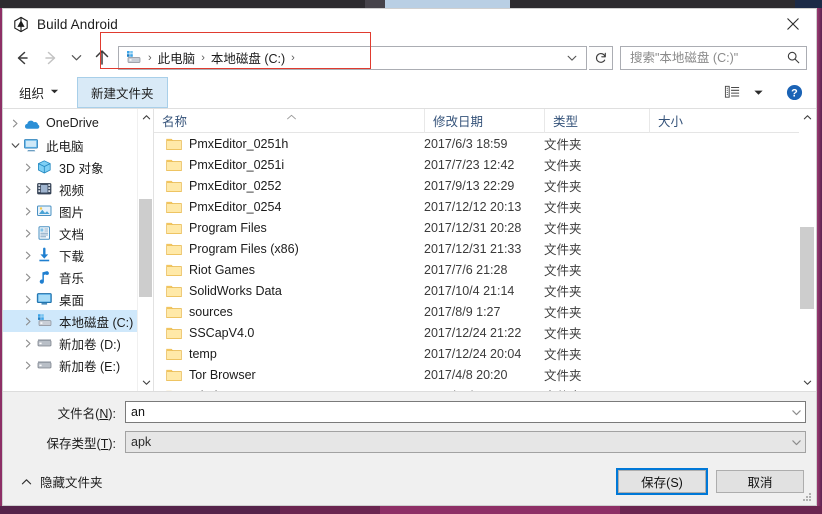 This screenshot has width=822, height=514. Describe the element at coordinates (485, 374) in the screenshot. I see `table-row: Tor Browser 2017/4/8 20:20 文件夹` at that location.